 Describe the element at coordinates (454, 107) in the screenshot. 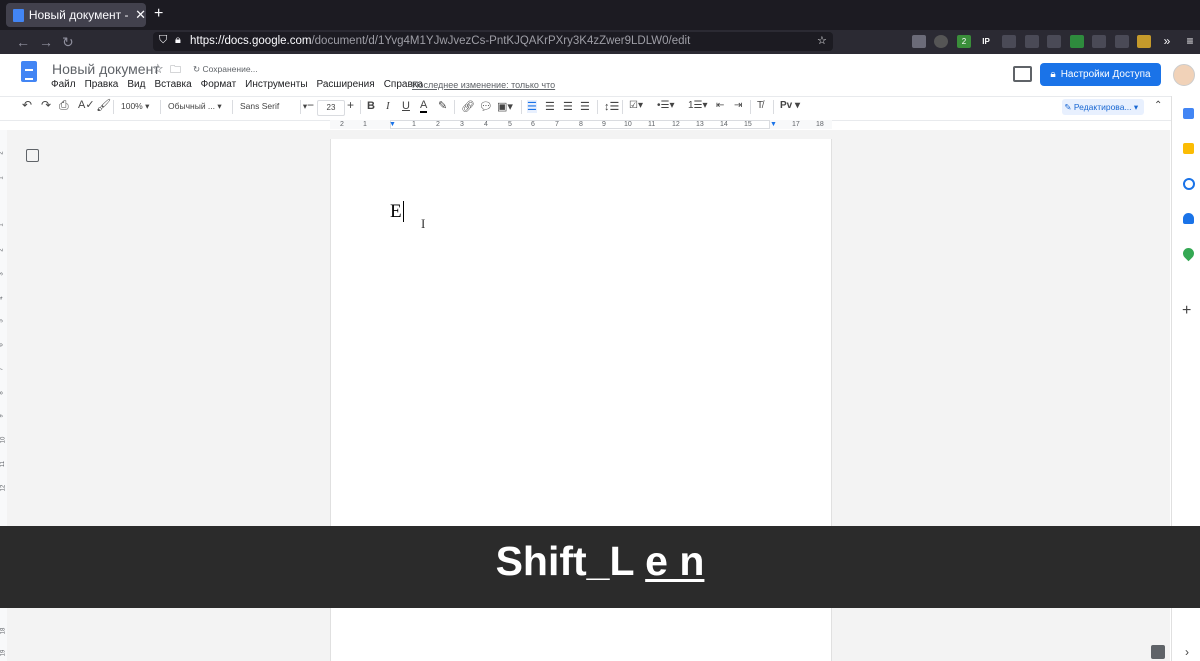

I see `toolbar-divider` at that location.